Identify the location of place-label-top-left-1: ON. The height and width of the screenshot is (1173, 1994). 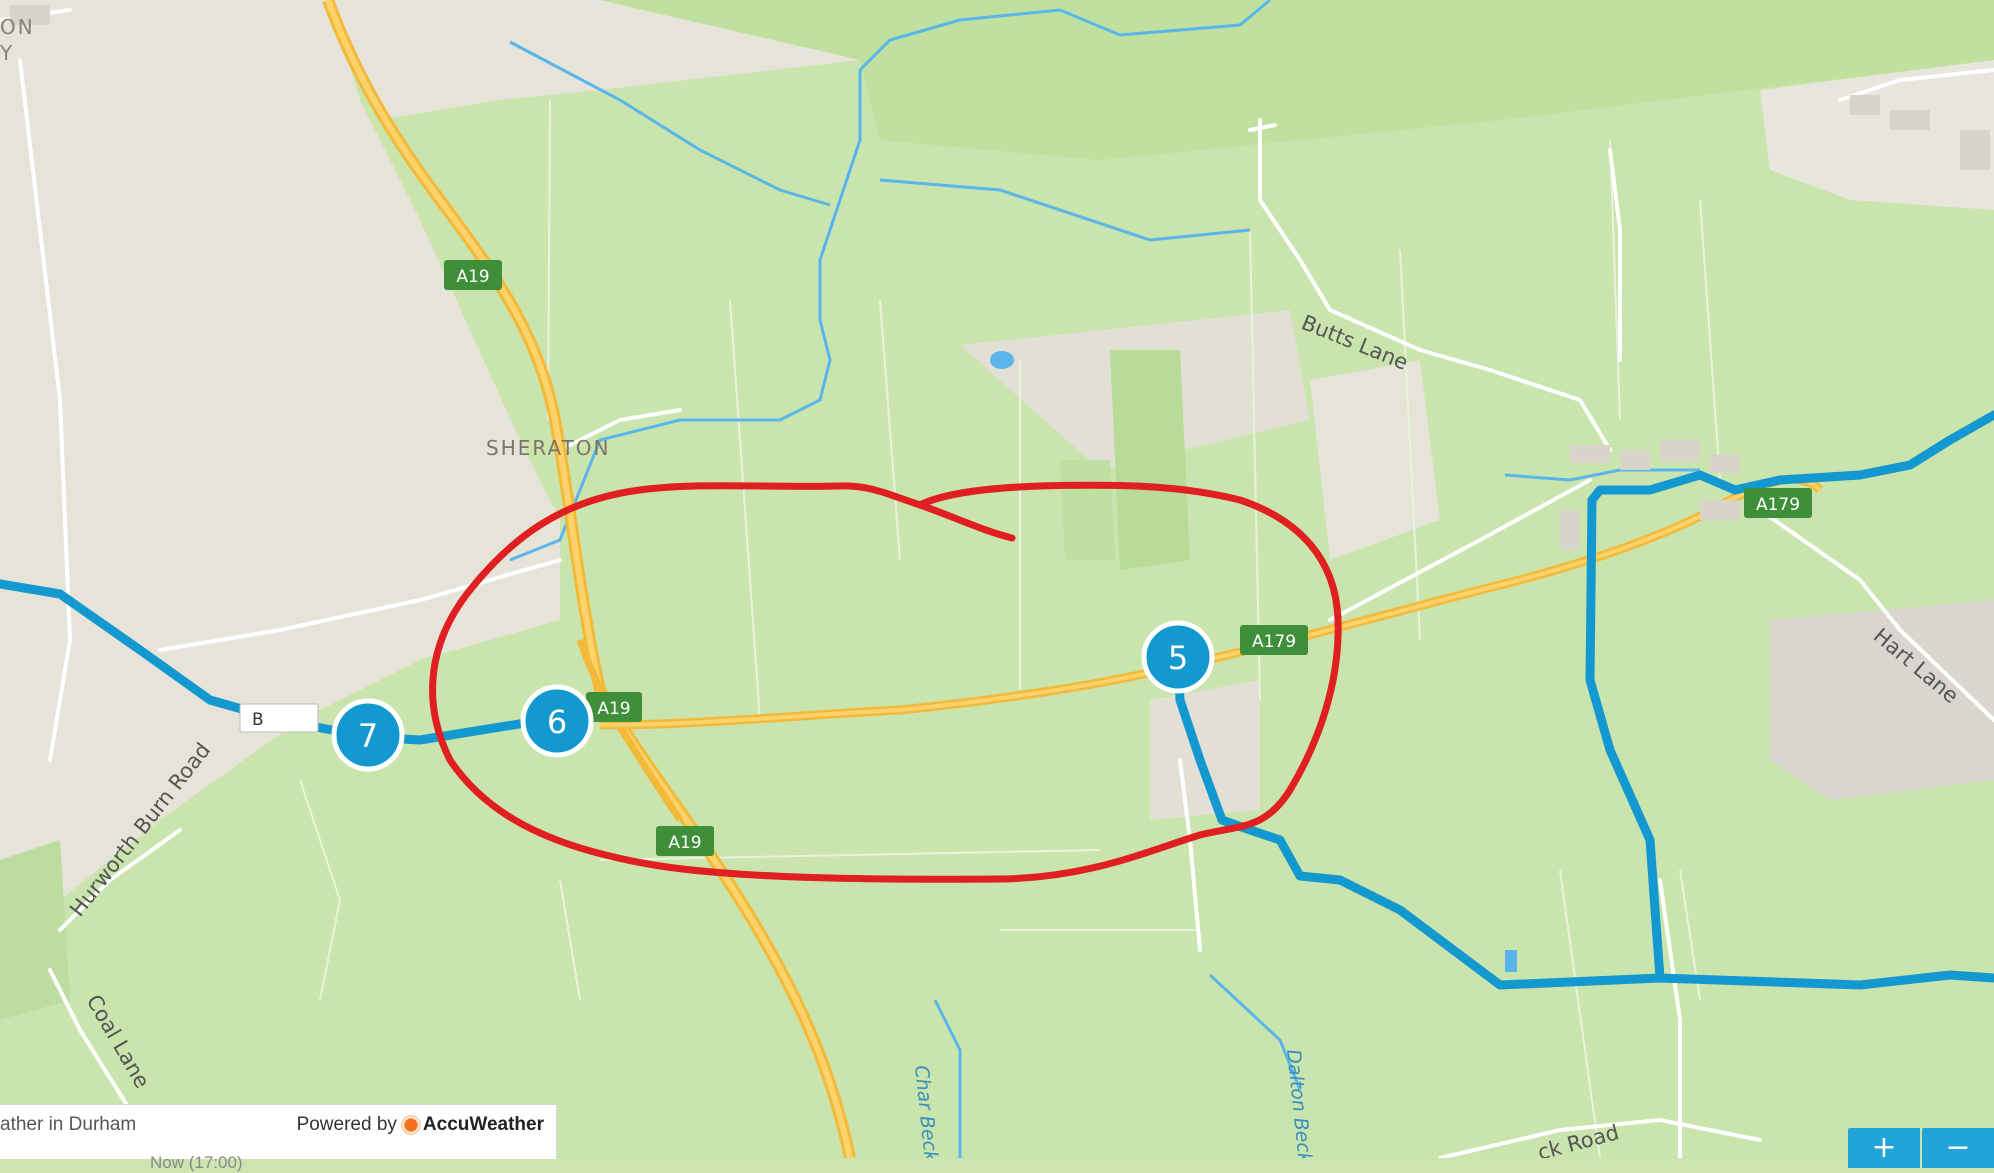
(17, 27).